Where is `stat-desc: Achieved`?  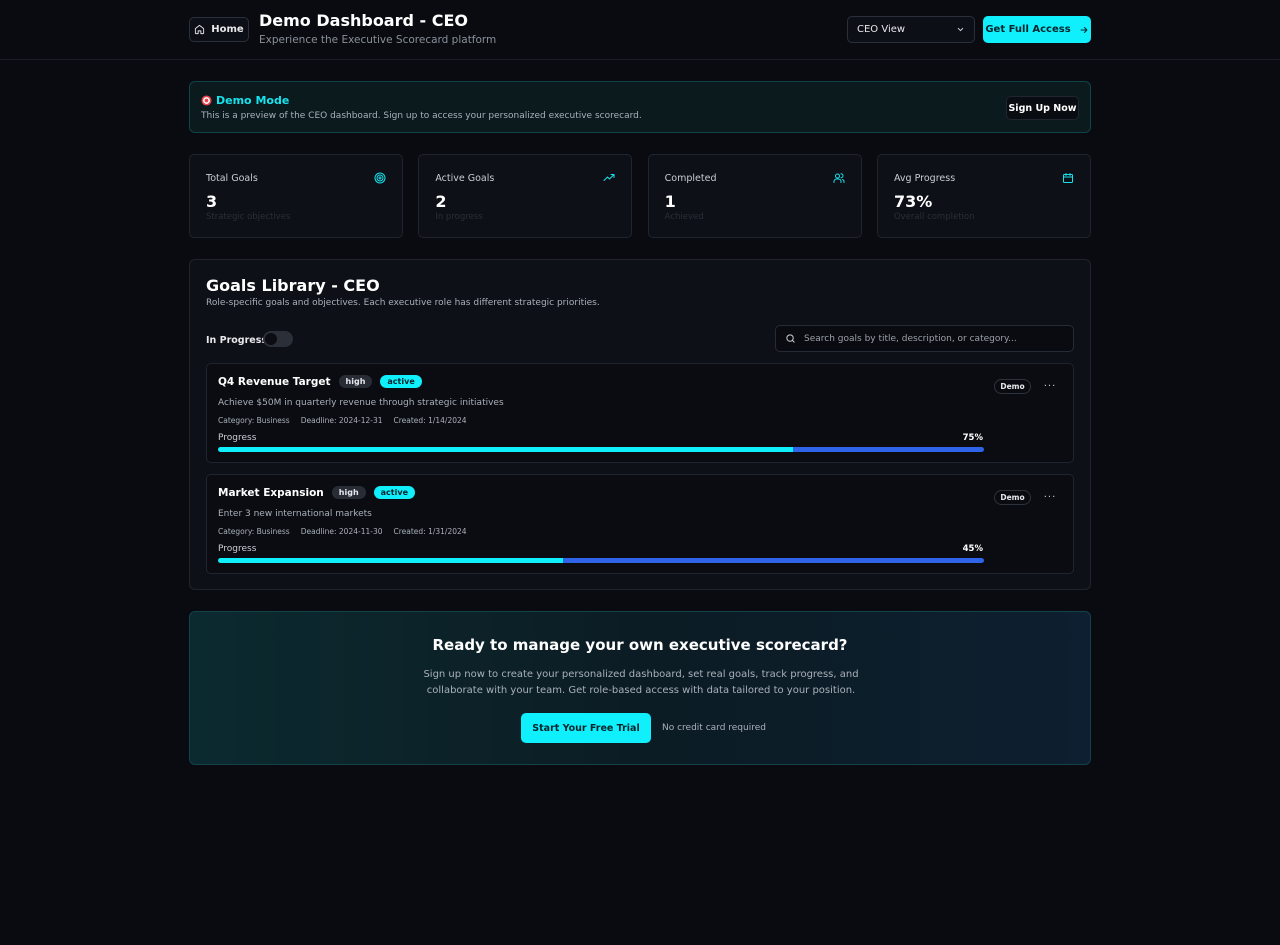 stat-desc: Achieved is located at coordinates (684, 217).